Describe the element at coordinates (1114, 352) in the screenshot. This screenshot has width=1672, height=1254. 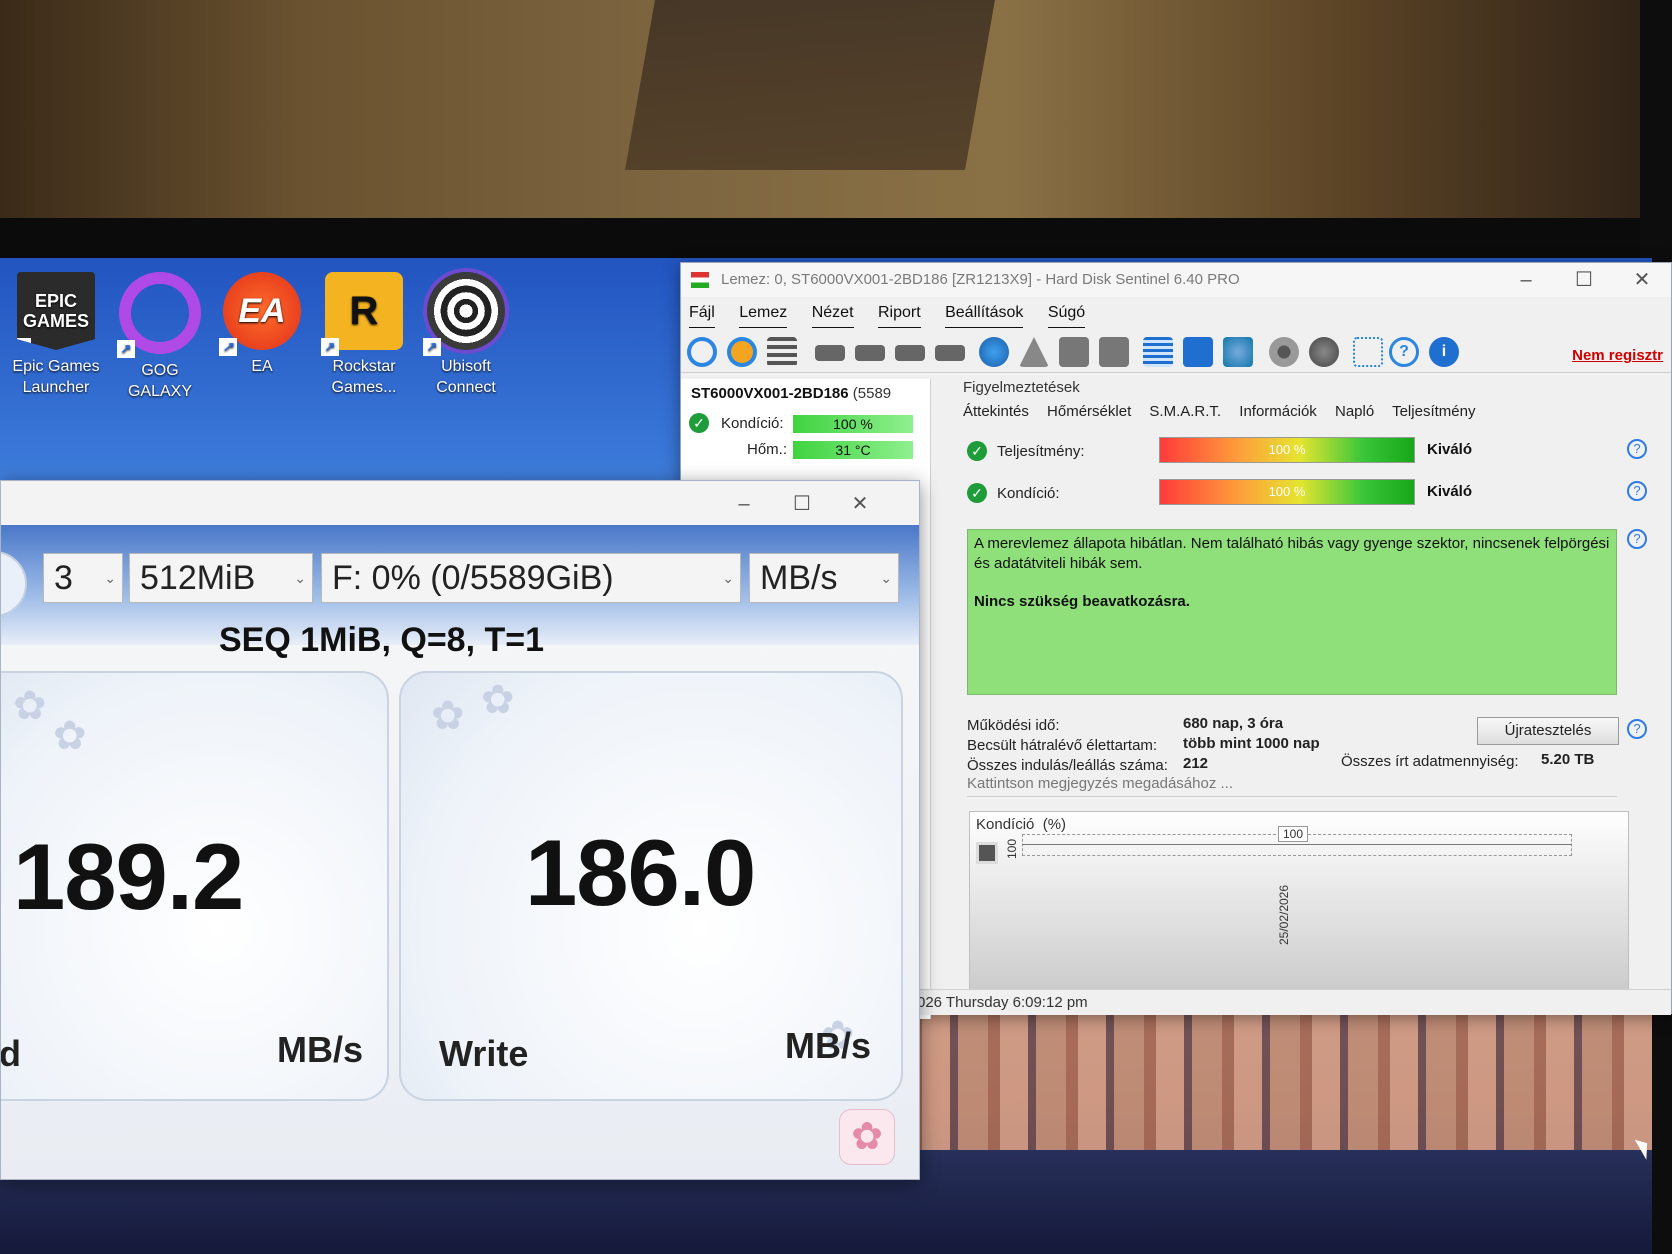
I see `network-drive-icon` at that location.